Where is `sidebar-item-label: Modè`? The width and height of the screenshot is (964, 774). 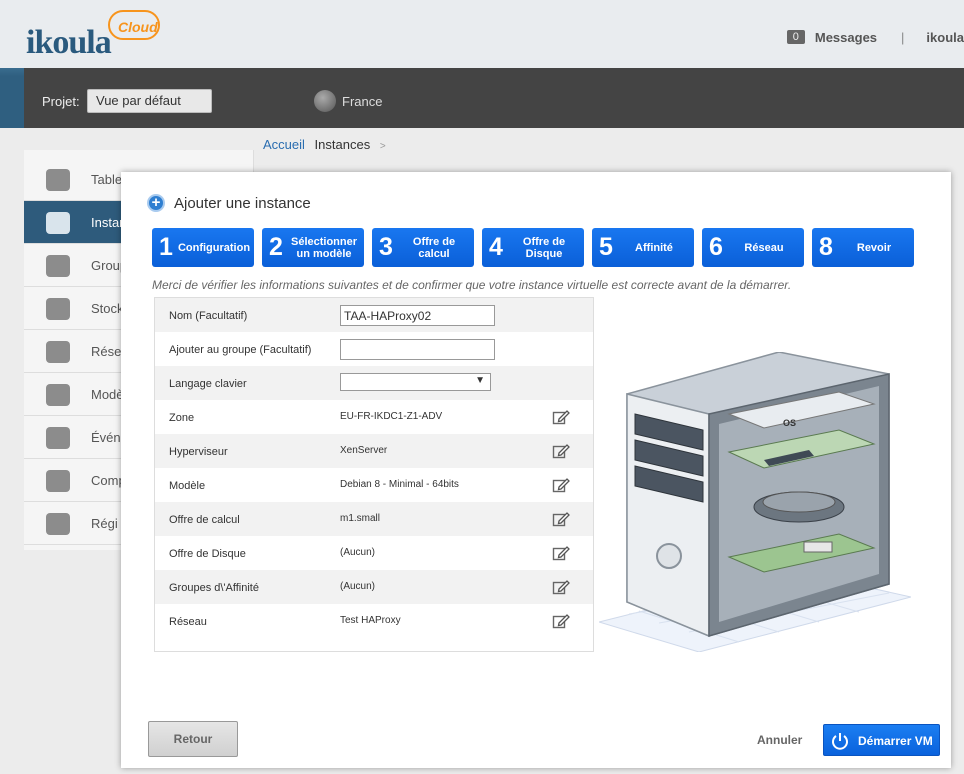
sidebar-item-label: Modè is located at coordinates (107, 394).